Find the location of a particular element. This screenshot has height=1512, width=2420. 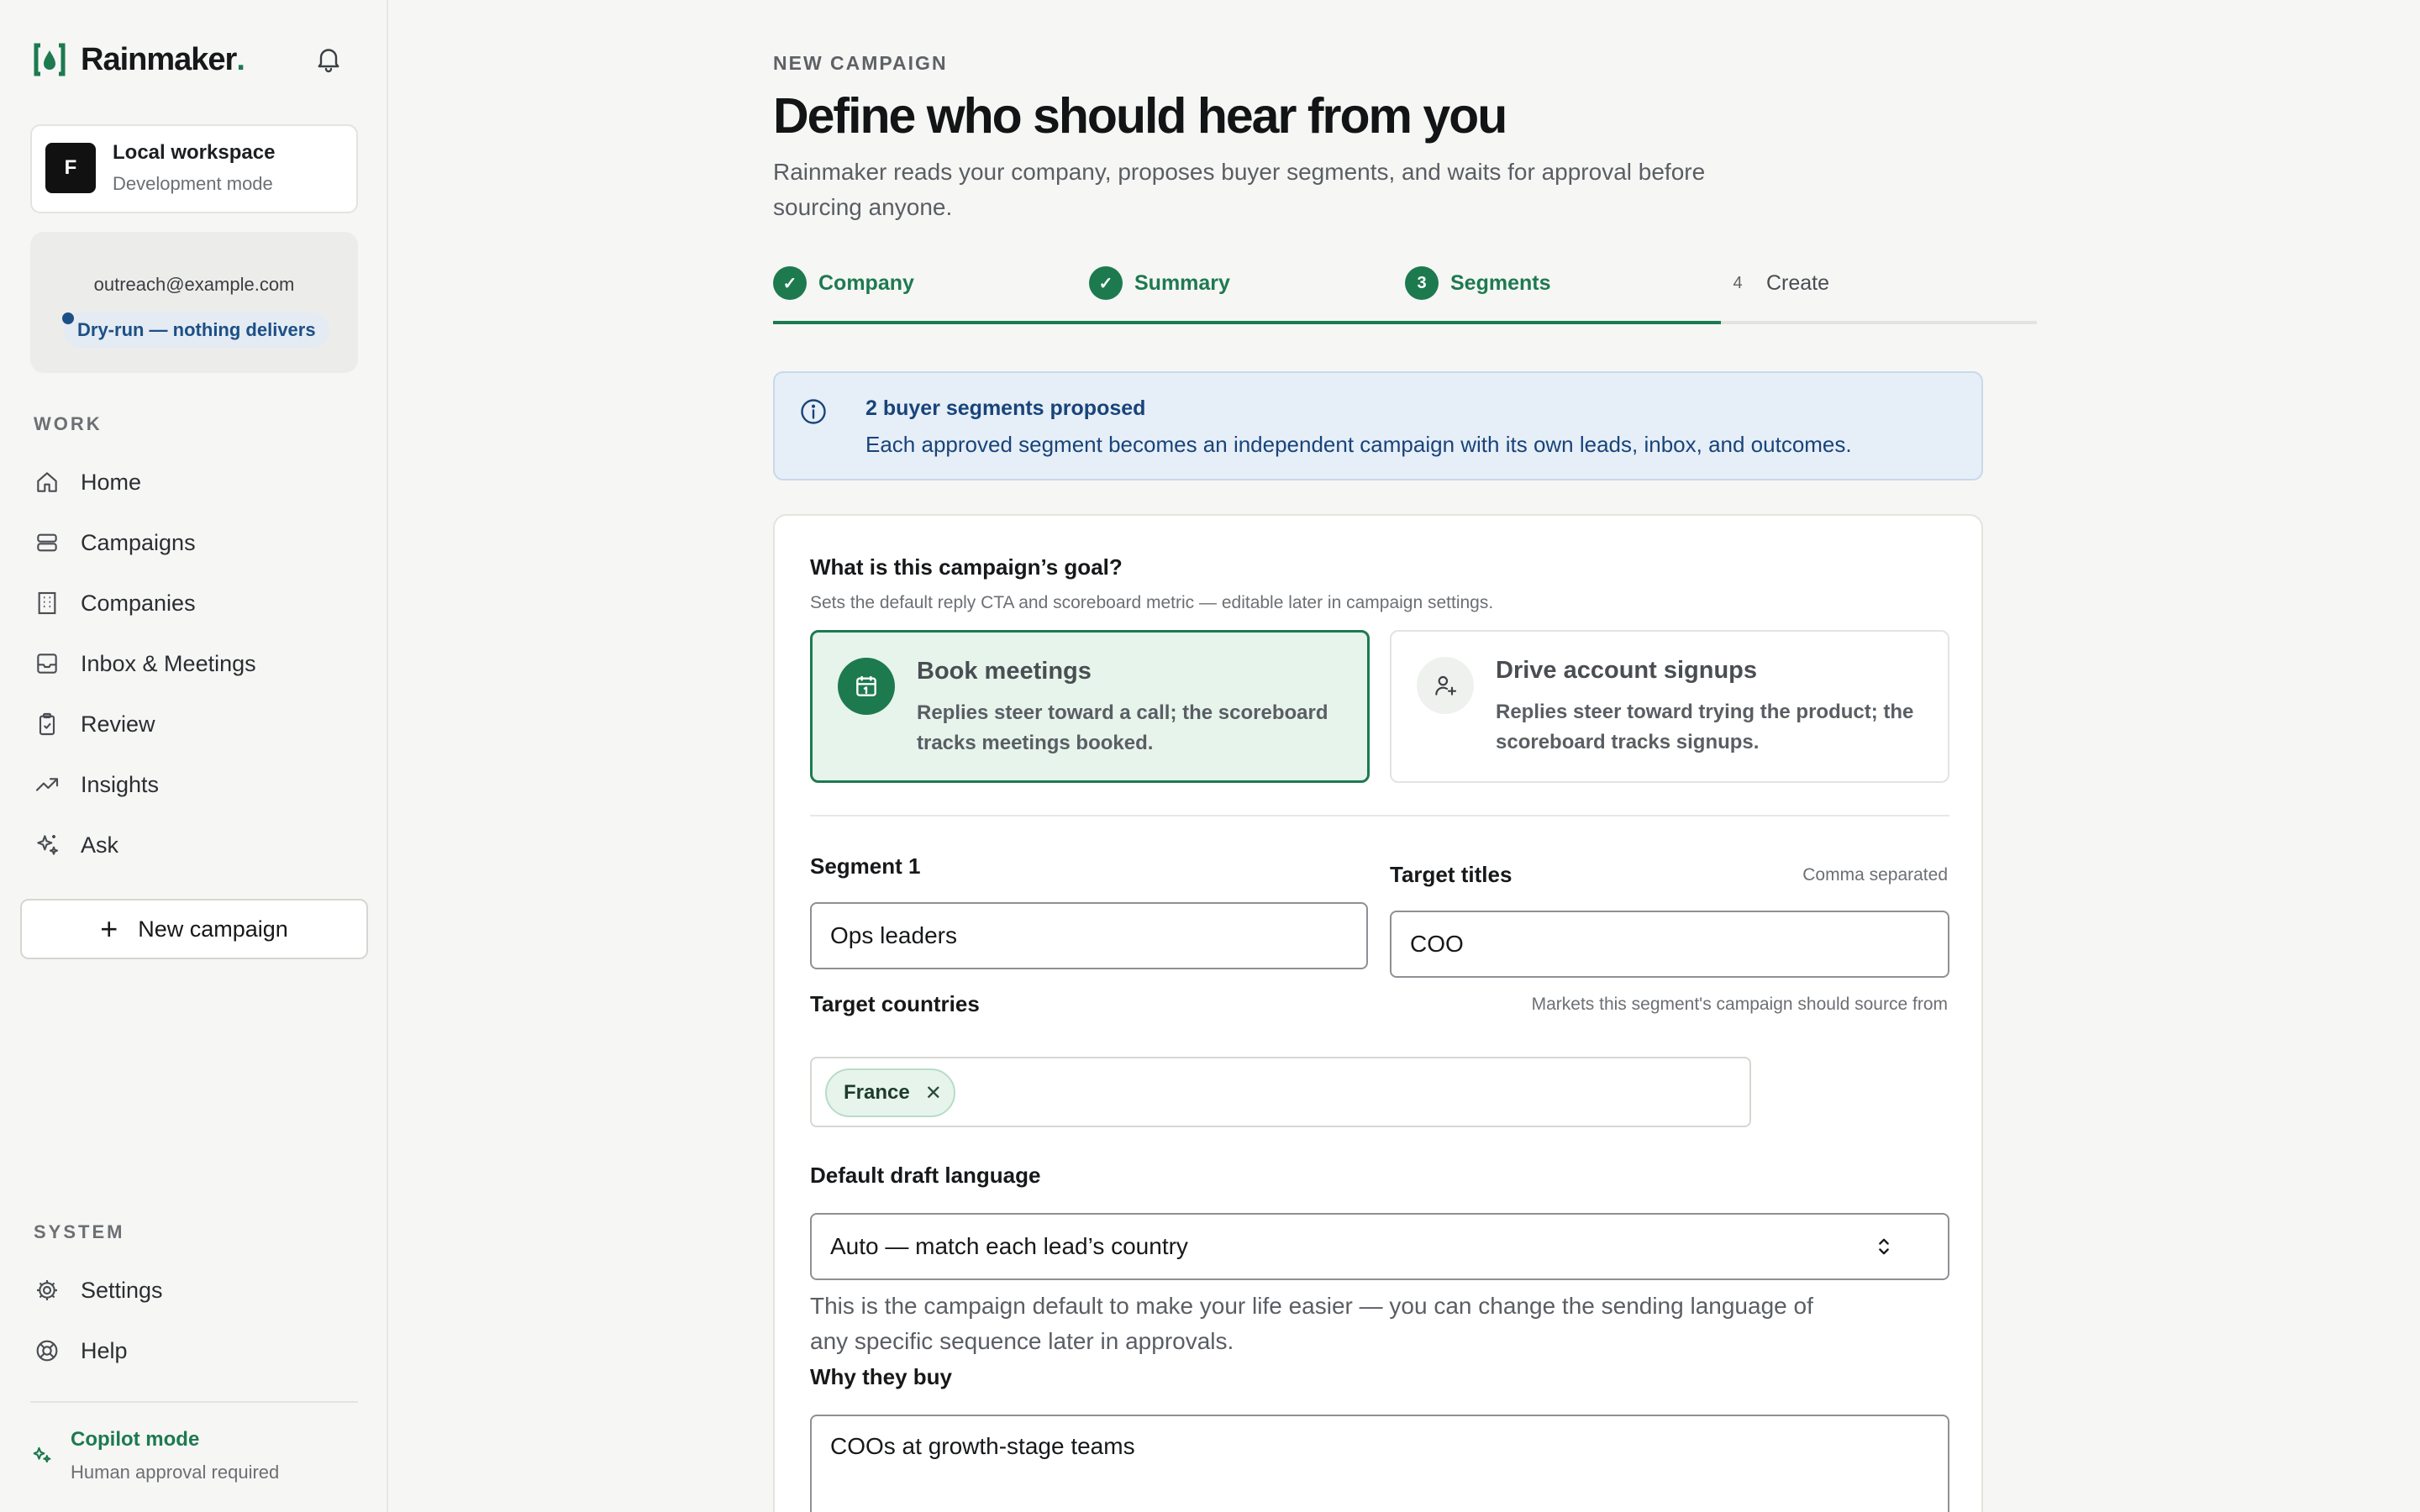

sidebar-item-label: Help is located at coordinates (105, 1350).